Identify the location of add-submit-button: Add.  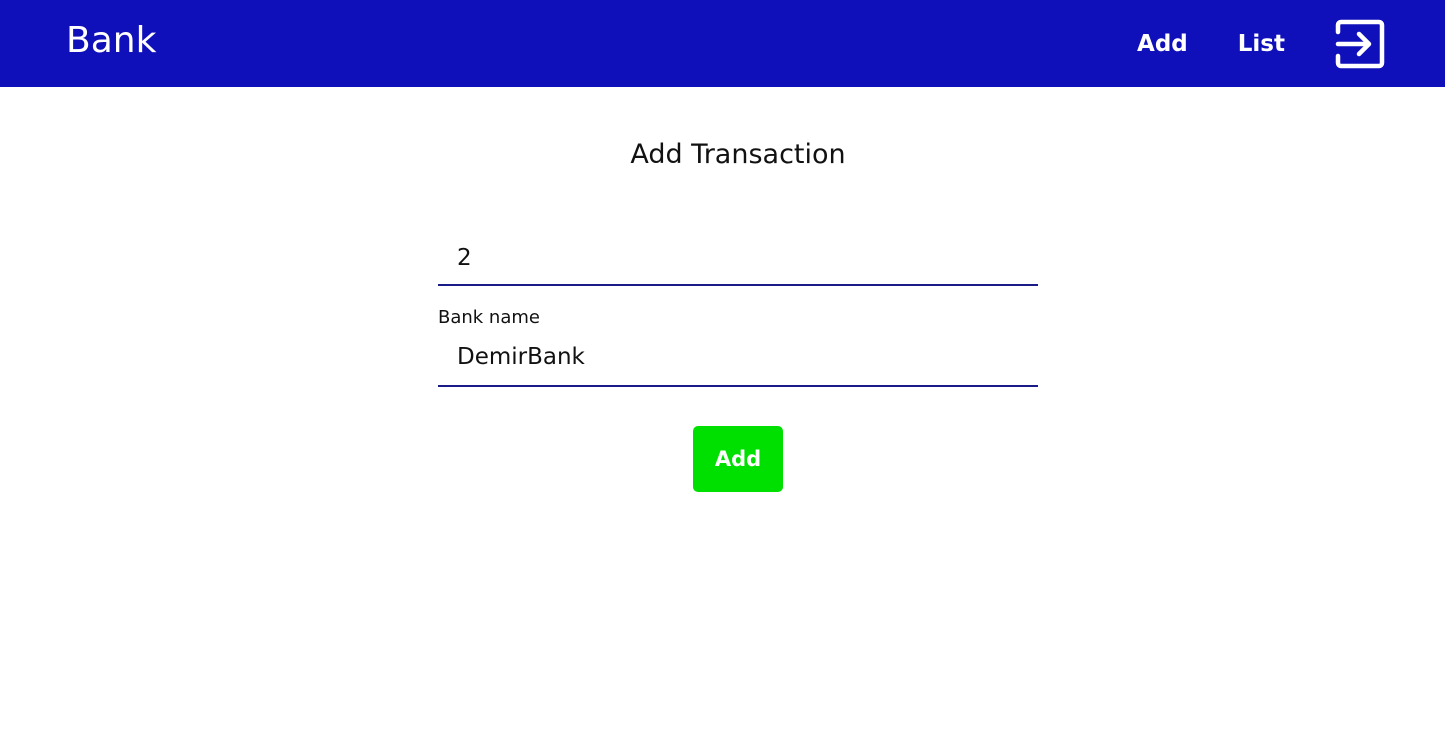
(738, 459).